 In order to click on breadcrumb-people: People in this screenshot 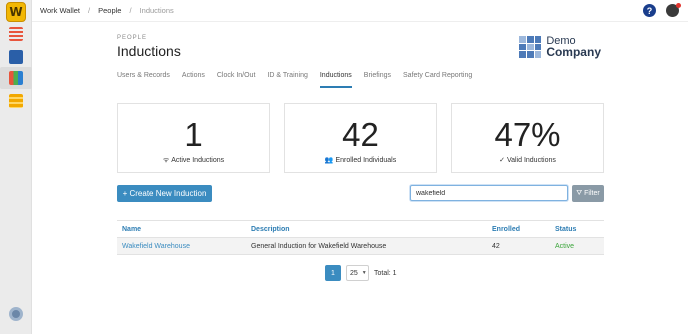, I will do `click(109, 10)`.